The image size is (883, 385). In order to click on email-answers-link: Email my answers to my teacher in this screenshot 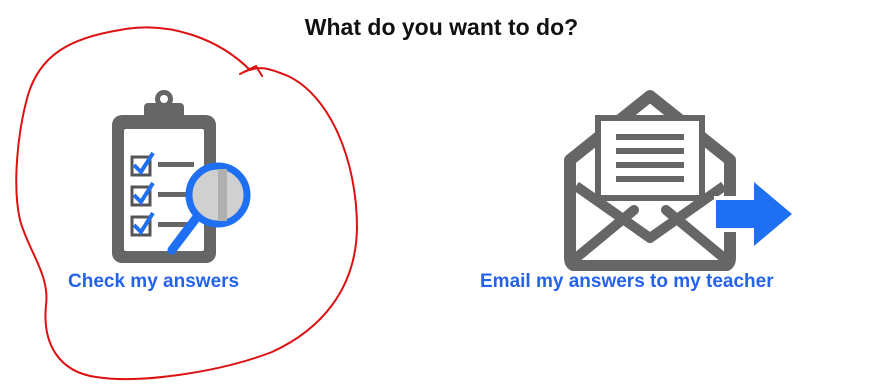, I will do `click(627, 282)`.